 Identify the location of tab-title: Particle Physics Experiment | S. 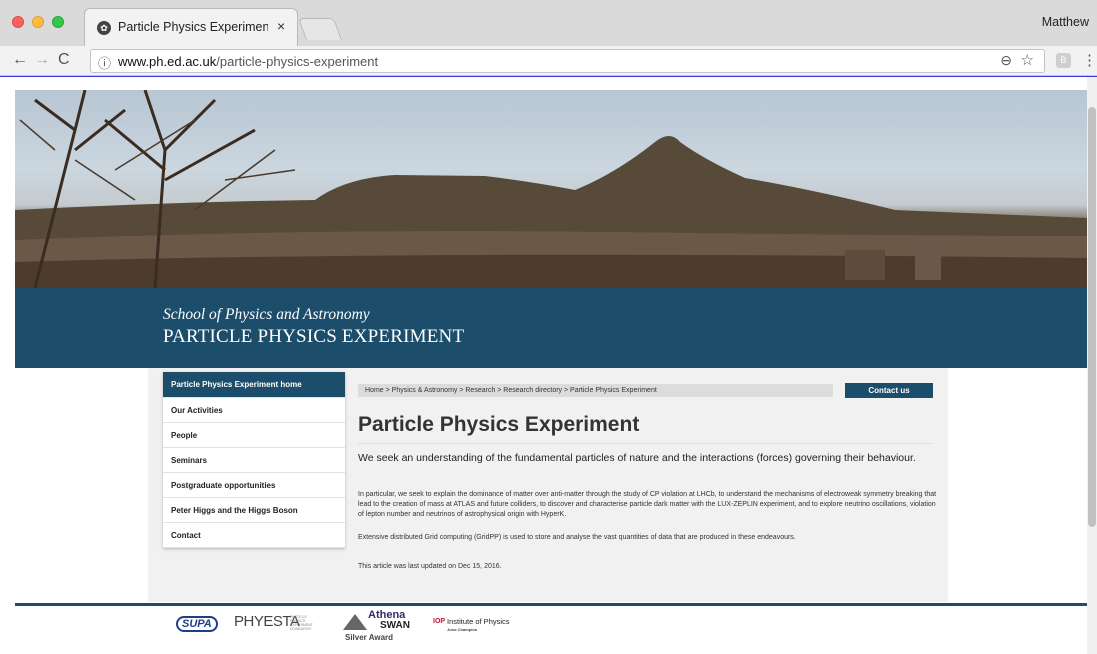
(193, 27).